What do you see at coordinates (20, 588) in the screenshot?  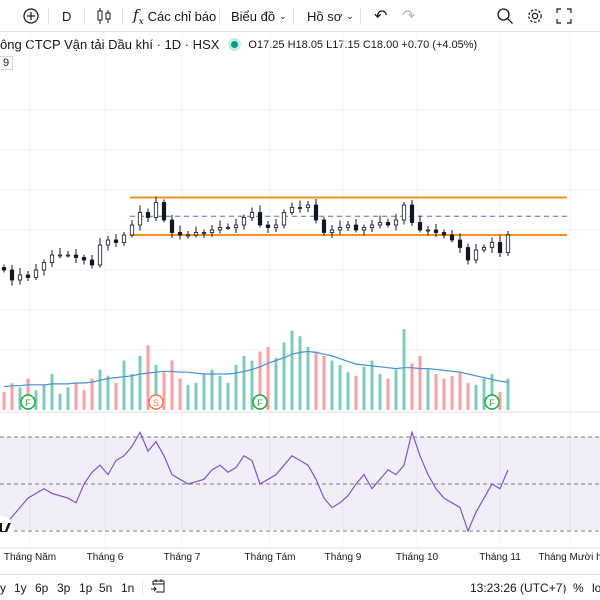 I see `range-1y-button: 1y` at bounding box center [20, 588].